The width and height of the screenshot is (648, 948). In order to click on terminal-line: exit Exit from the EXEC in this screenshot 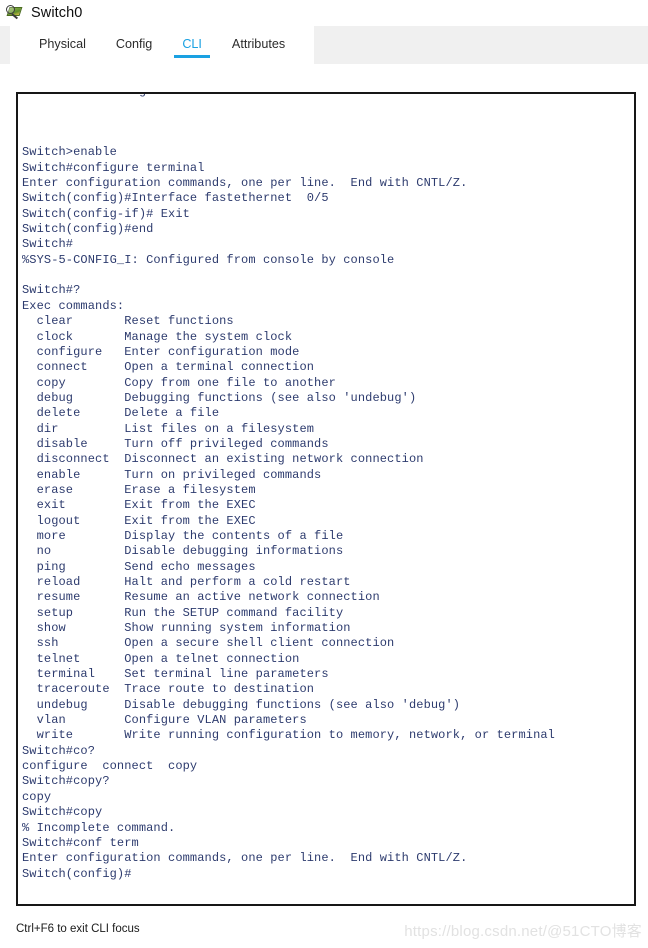, I will do `click(139, 505)`.